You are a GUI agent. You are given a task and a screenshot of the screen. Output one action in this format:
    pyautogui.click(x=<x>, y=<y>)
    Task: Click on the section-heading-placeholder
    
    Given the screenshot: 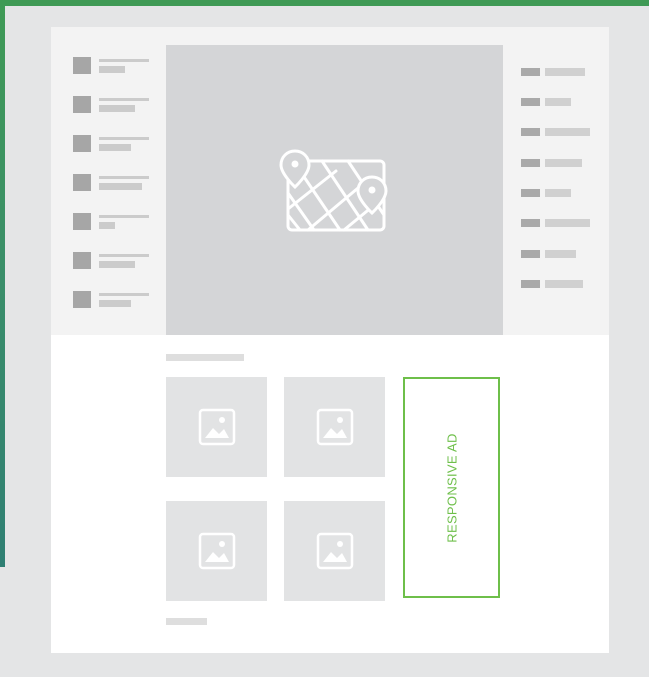 What is the action you would take?
    pyautogui.click(x=205, y=357)
    